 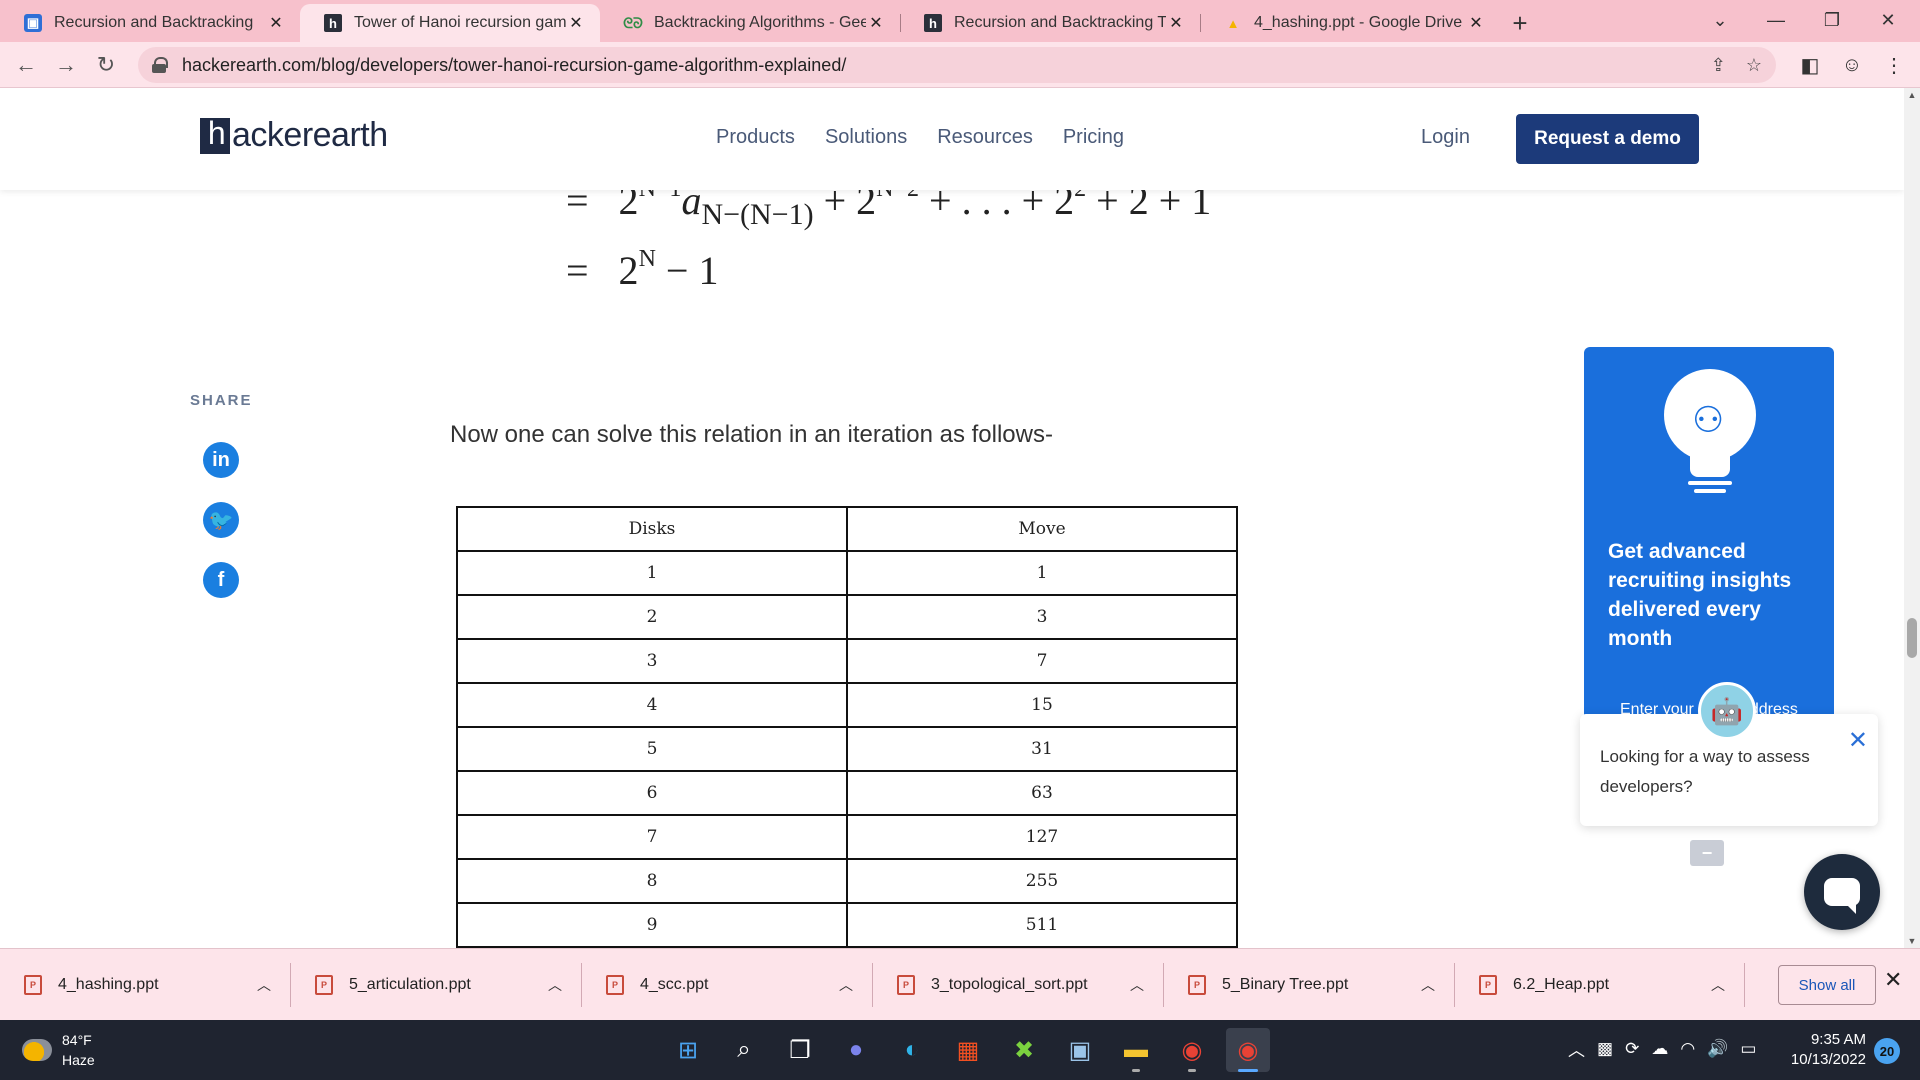 I want to click on download-filename: 5_articulation.ppt, so click(x=410, y=985).